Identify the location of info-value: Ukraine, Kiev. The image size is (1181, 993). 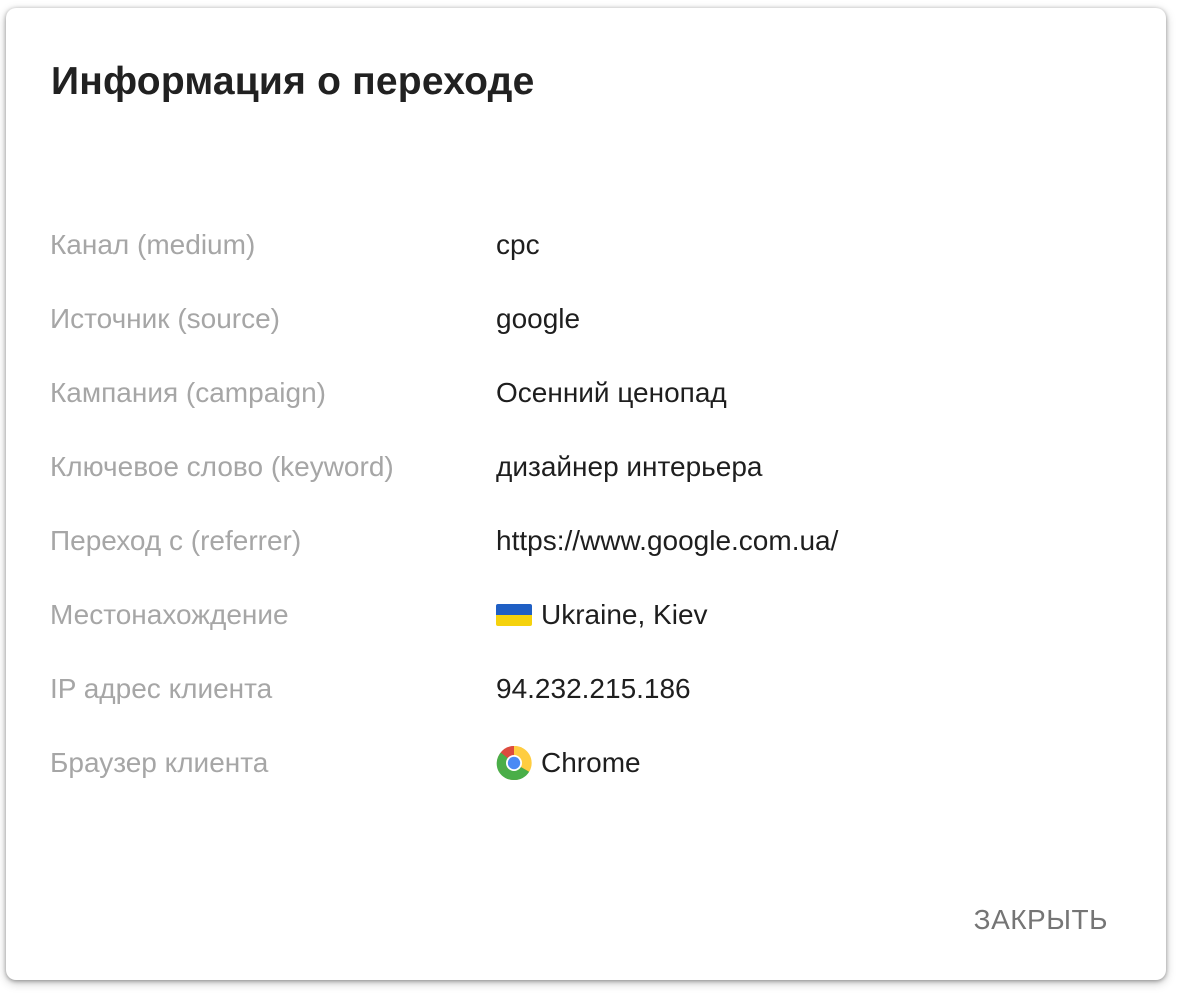
(602, 615).